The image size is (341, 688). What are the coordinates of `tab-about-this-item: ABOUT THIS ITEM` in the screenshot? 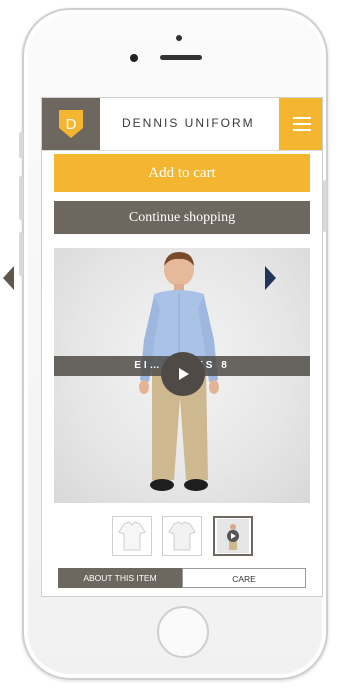 It's located at (120, 578).